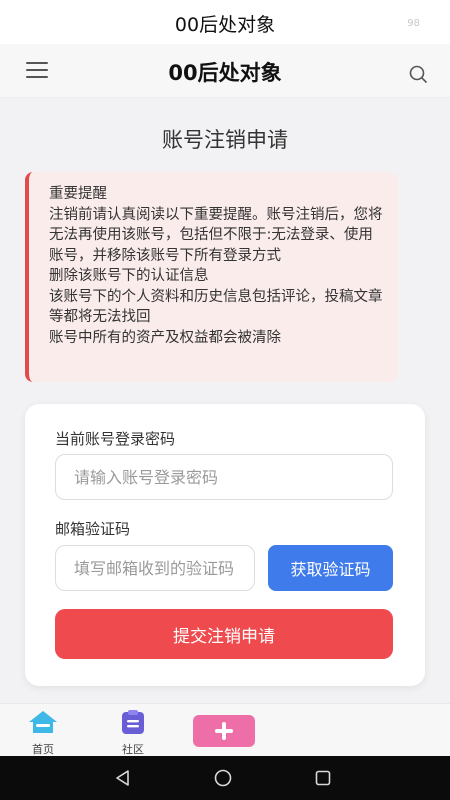 This screenshot has width=450, height=800. I want to click on tab-home-label: 首页, so click(43, 749).